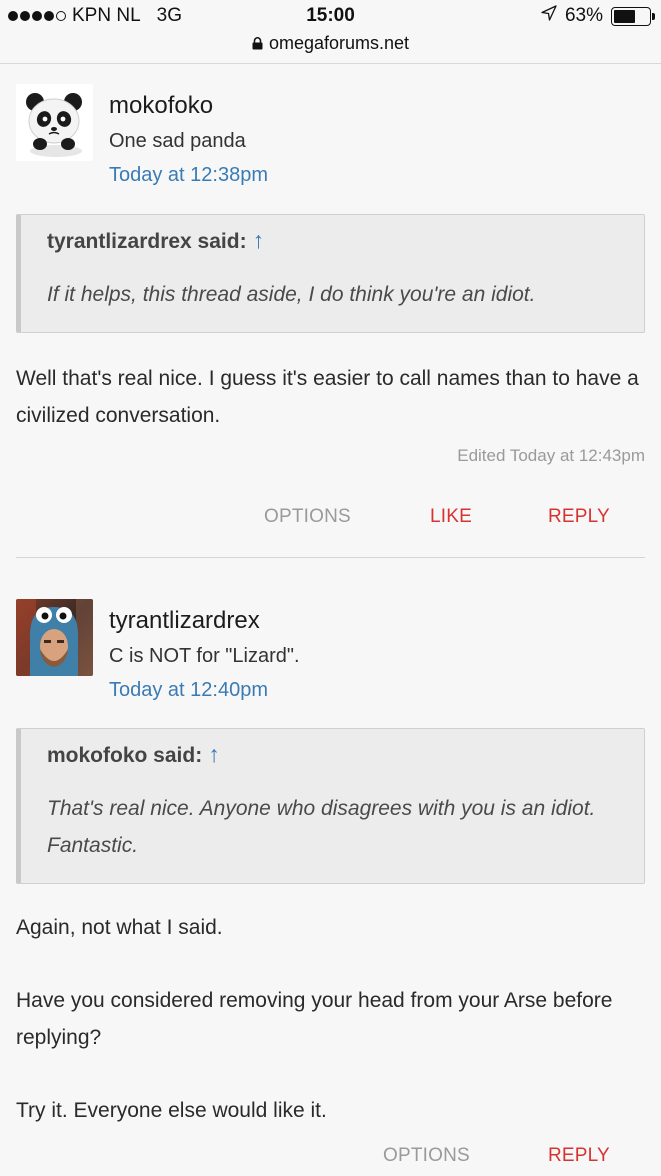 Image resolution: width=661 pixels, height=1176 pixels. Describe the element at coordinates (119, 927) in the screenshot. I see `message-paragraph: Again, not what I said.` at that location.